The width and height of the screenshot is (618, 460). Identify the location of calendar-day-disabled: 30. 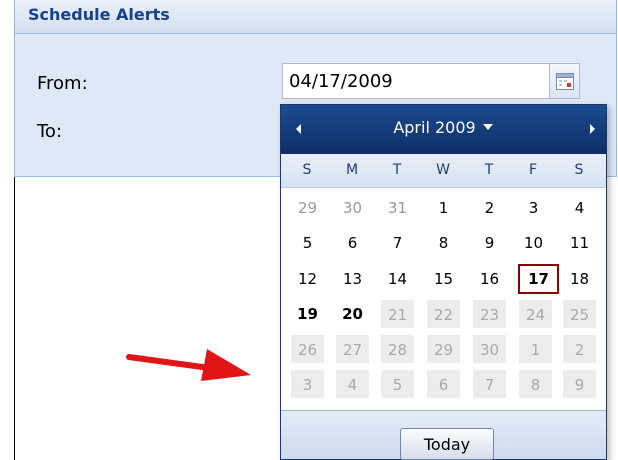
(489, 349).